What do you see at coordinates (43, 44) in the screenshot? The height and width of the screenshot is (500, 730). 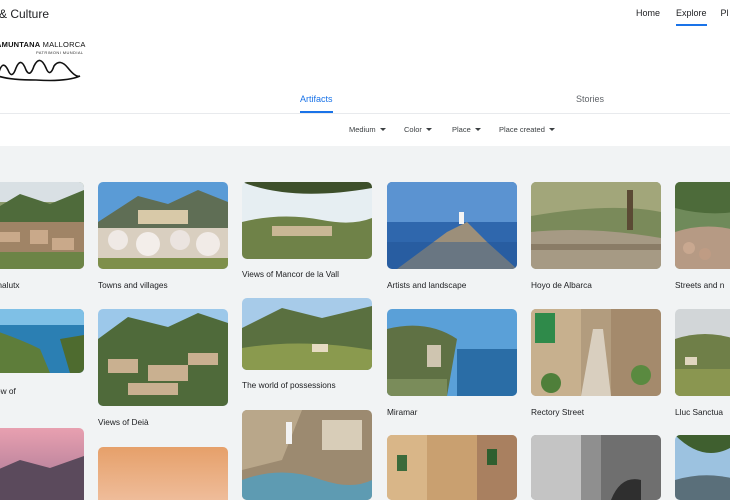 I see `logo-title: AMUNTANA MALLORCA` at bounding box center [43, 44].